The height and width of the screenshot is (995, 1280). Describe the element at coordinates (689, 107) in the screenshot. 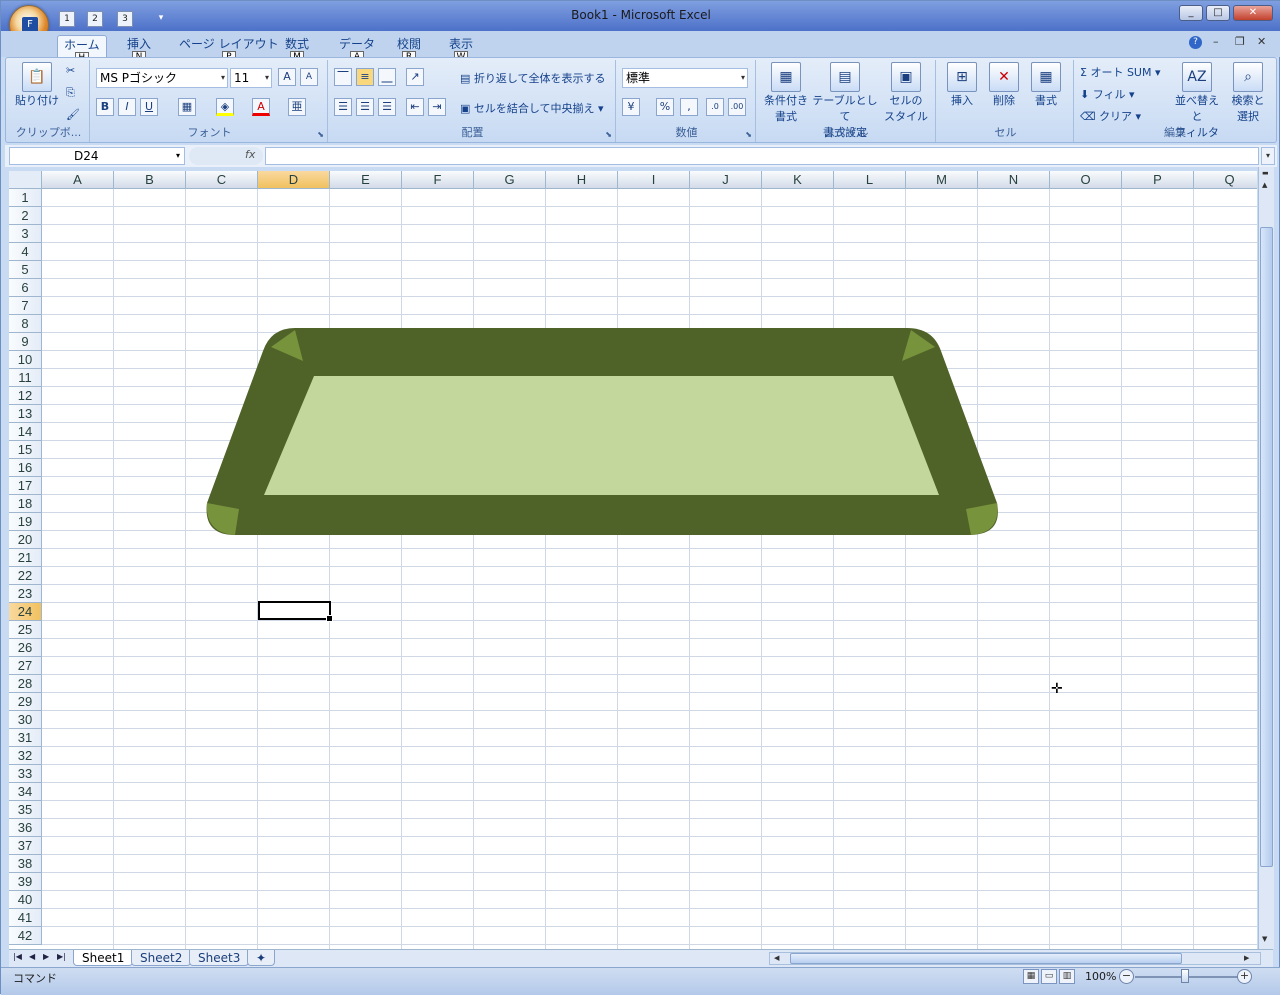

I see `comma-button: ,` at that location.